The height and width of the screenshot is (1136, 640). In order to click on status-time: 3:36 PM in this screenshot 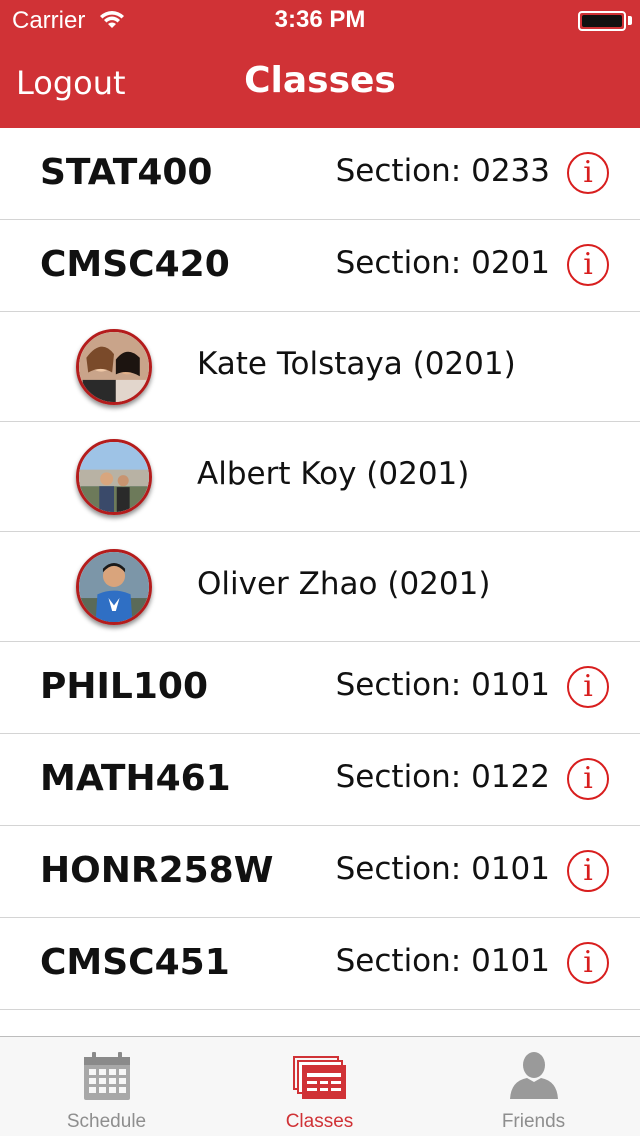, I will do `click(320, 19)`.